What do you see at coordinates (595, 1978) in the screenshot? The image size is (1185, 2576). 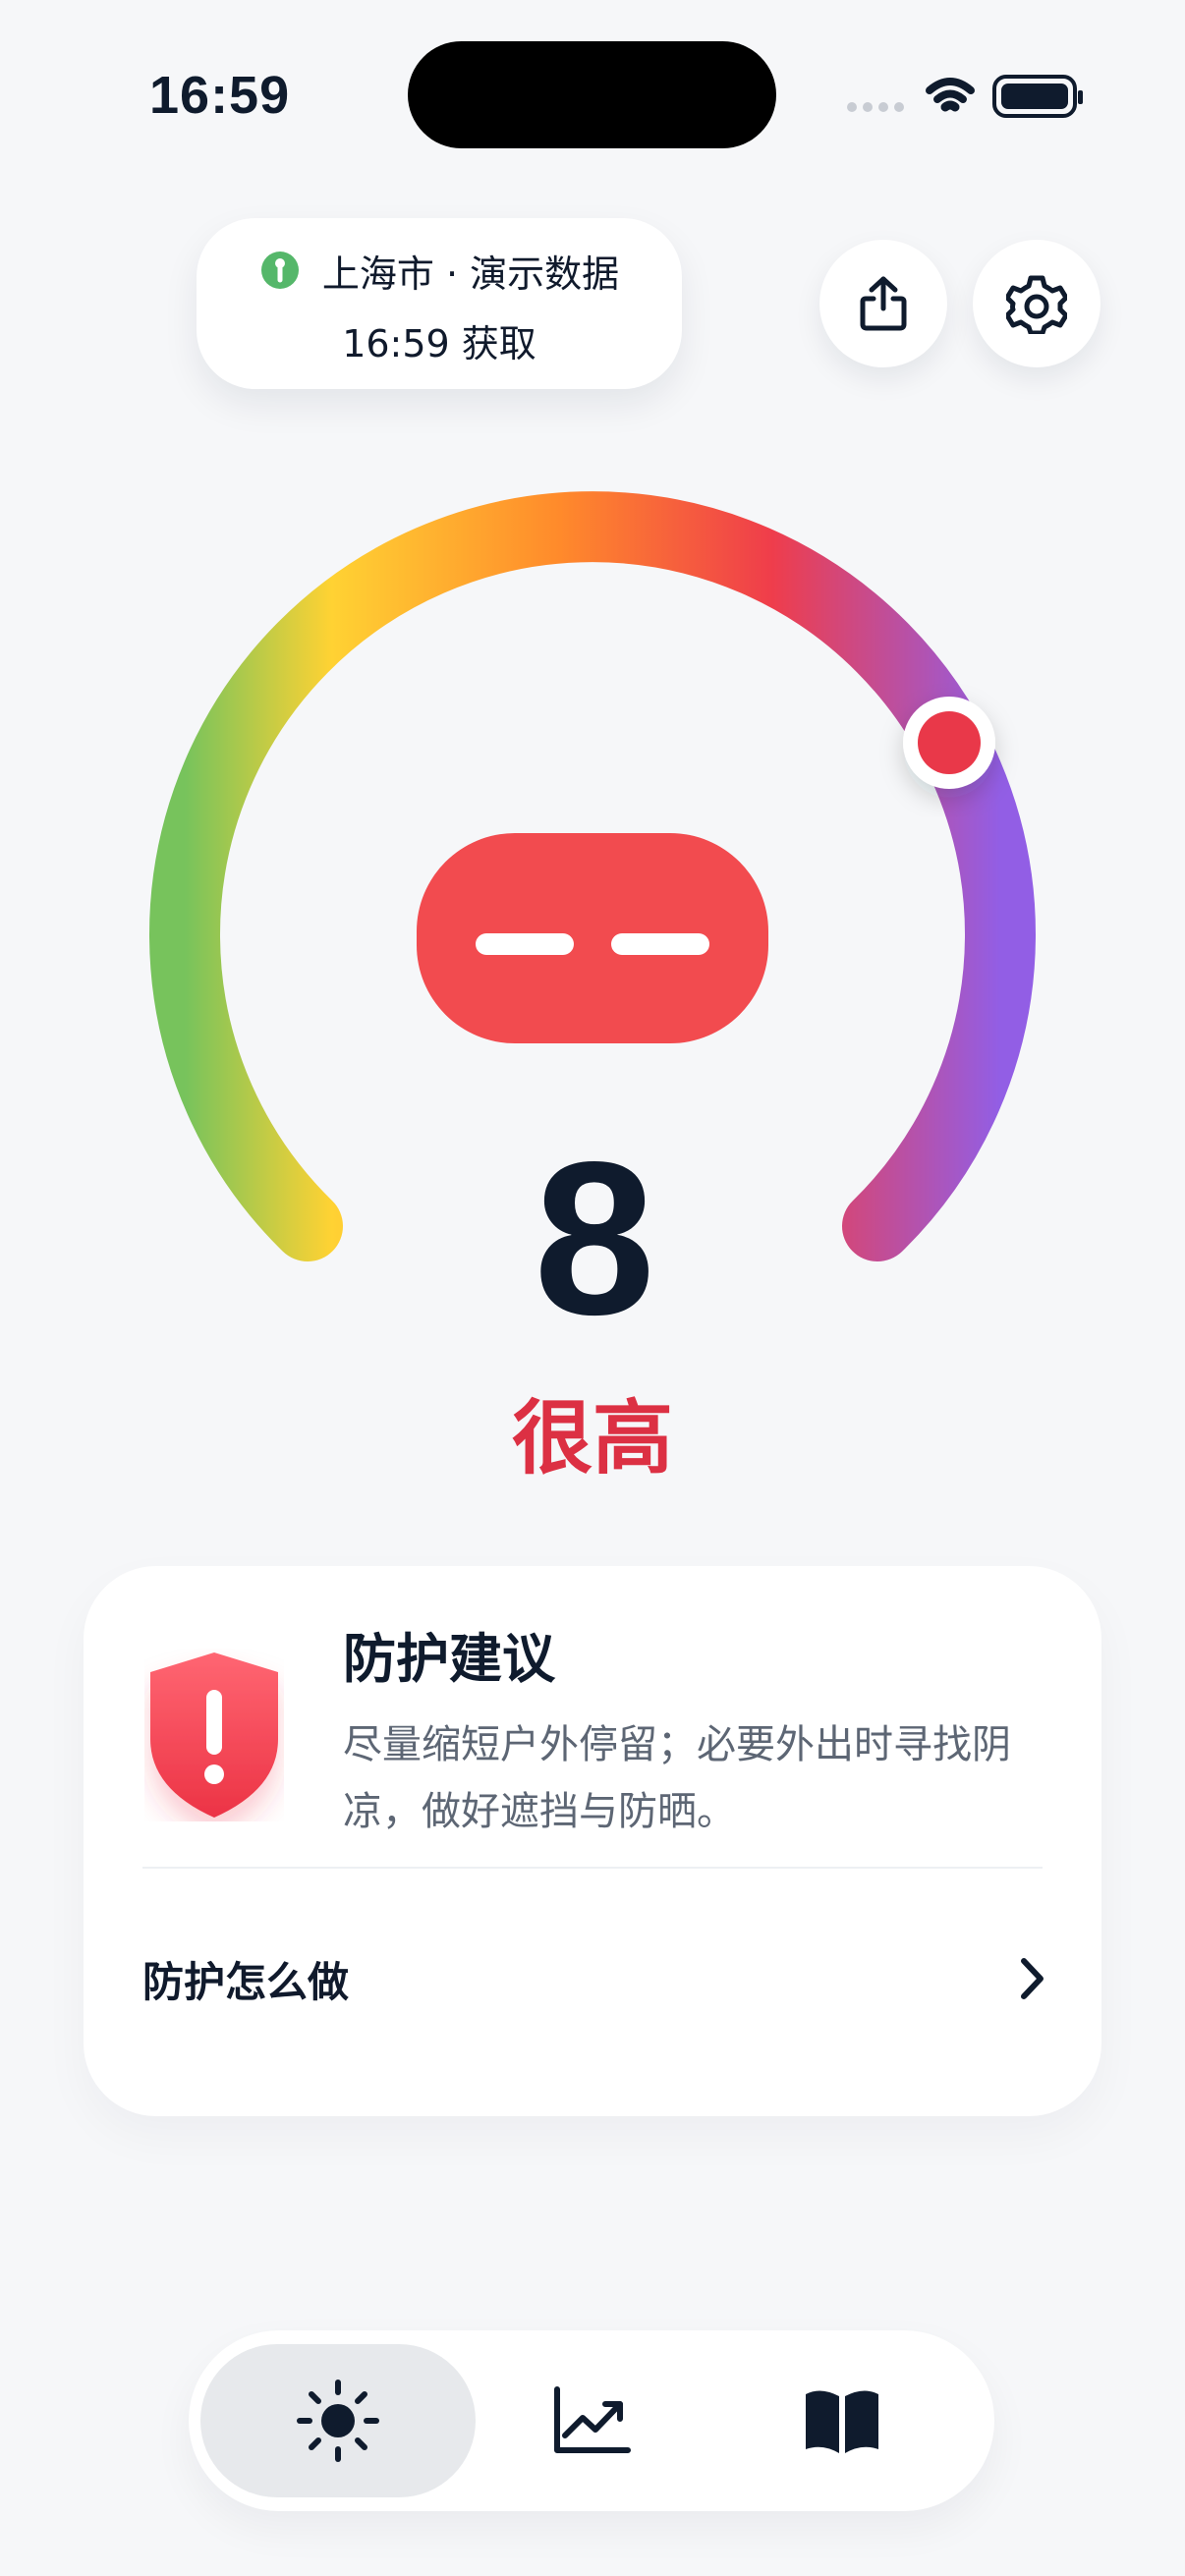 I see `protection-how-to-row: 防护怎么做` at bounding box center [595, 1978].